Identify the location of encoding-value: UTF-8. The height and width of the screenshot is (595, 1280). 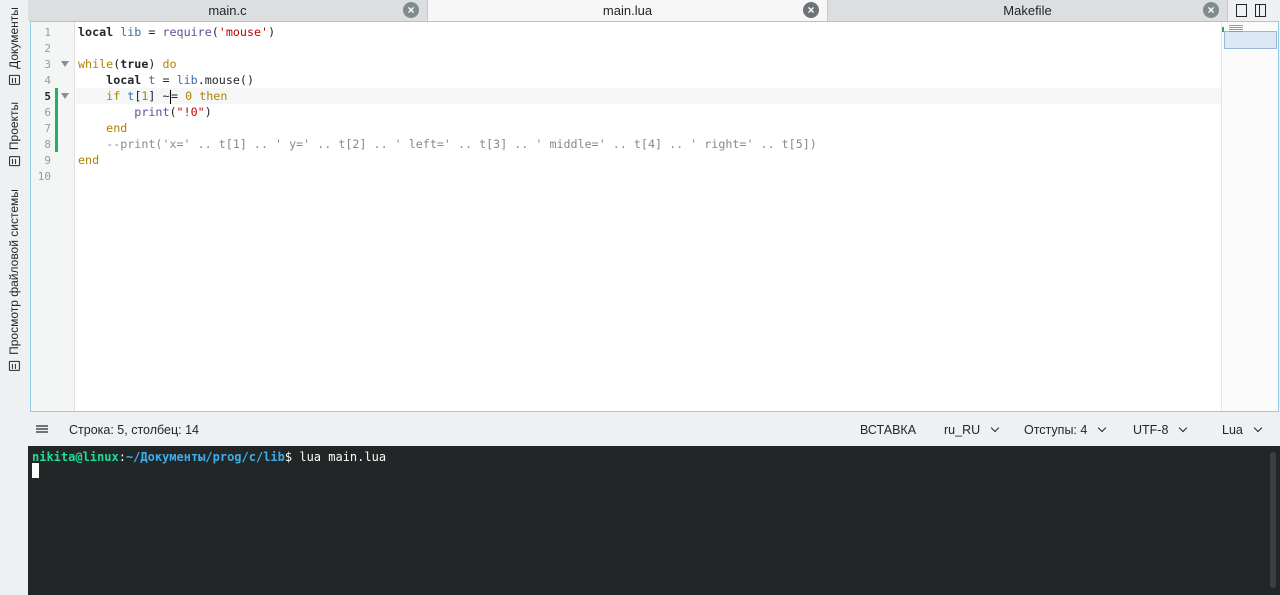
(1151, 430).